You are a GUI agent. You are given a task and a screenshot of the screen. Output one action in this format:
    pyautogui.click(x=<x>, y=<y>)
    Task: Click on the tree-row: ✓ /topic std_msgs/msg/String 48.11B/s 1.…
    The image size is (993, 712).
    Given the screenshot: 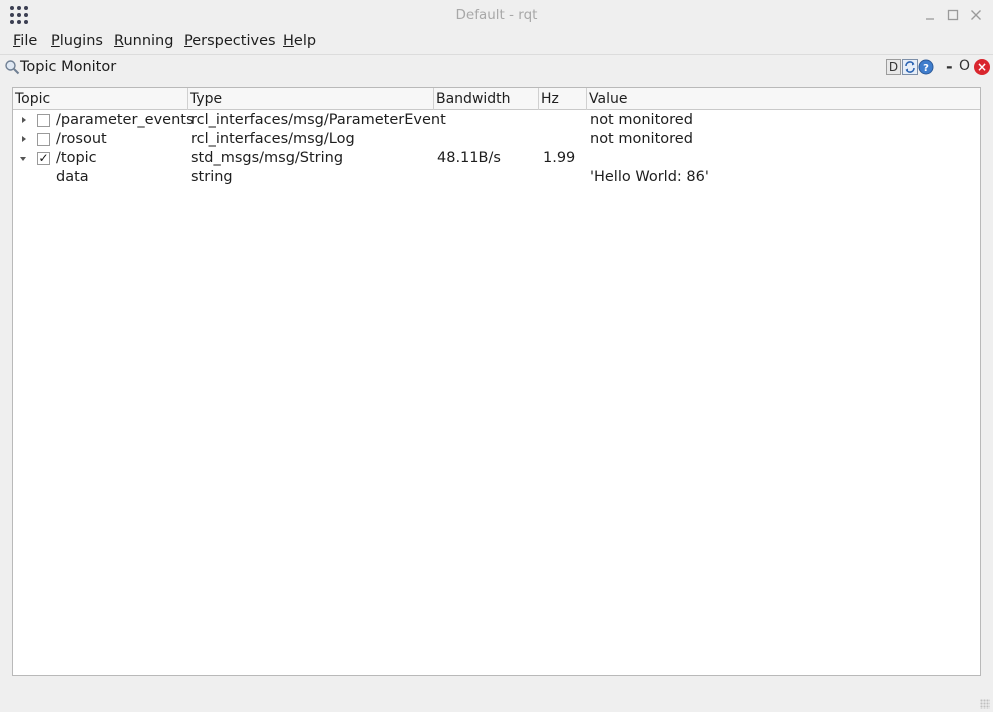 What is the action you would take?
    pyautogui.click(x=496, y=158)
    